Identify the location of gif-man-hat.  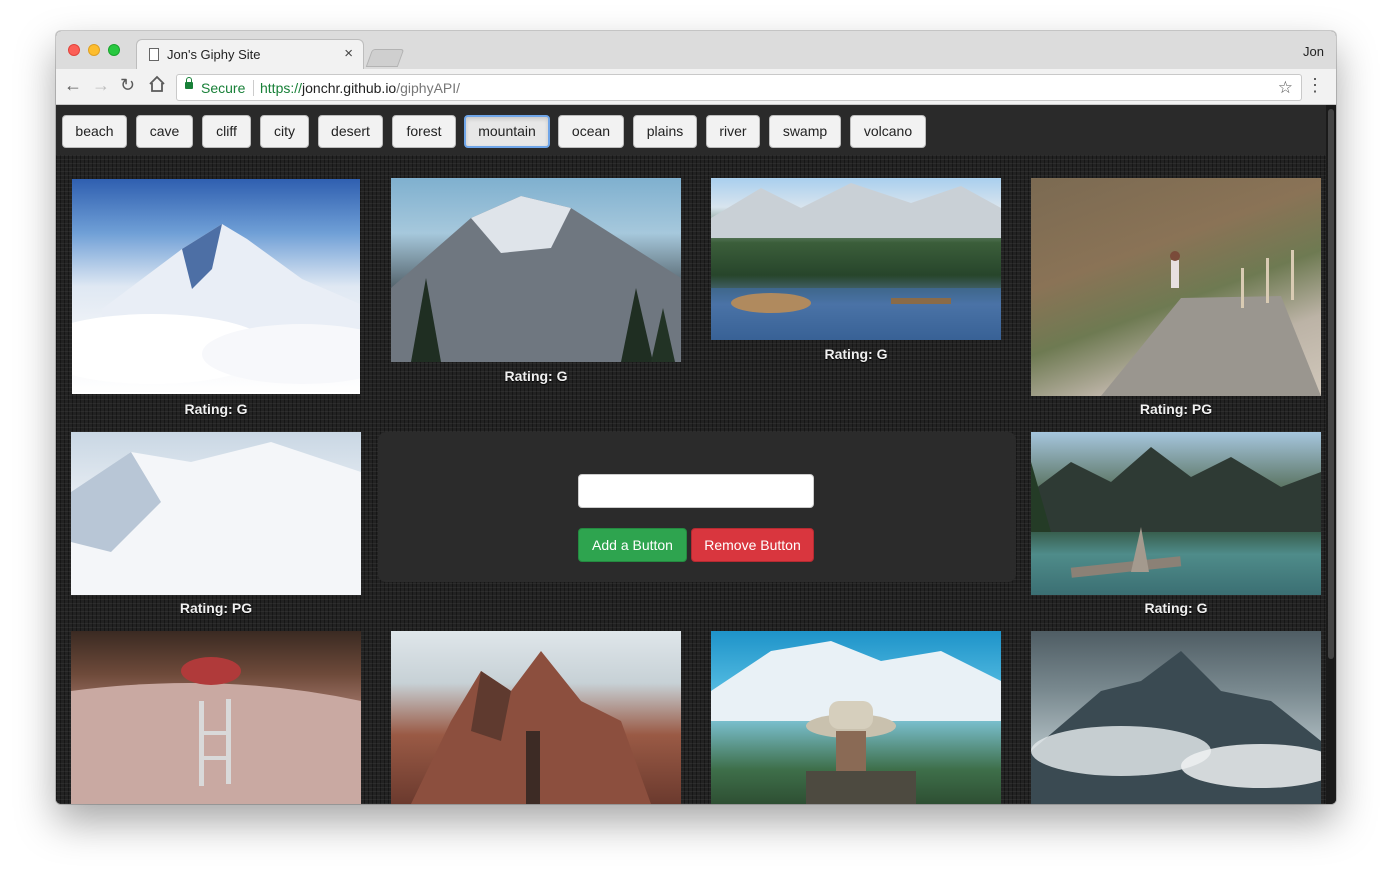
(856, 717).